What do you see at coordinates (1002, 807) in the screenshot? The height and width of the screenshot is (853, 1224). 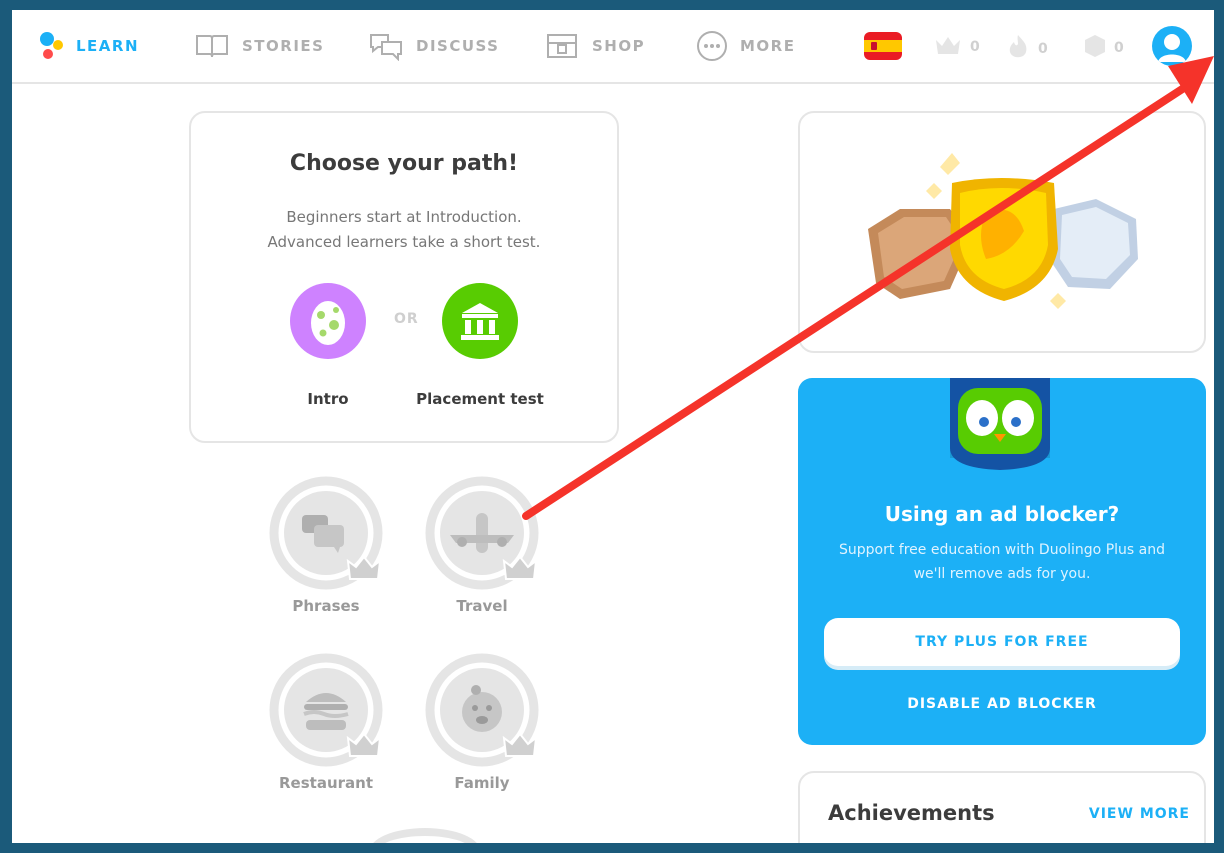 I see `achievements-card: Achievements VIEW MORE` at bounding box center [1002, 807].